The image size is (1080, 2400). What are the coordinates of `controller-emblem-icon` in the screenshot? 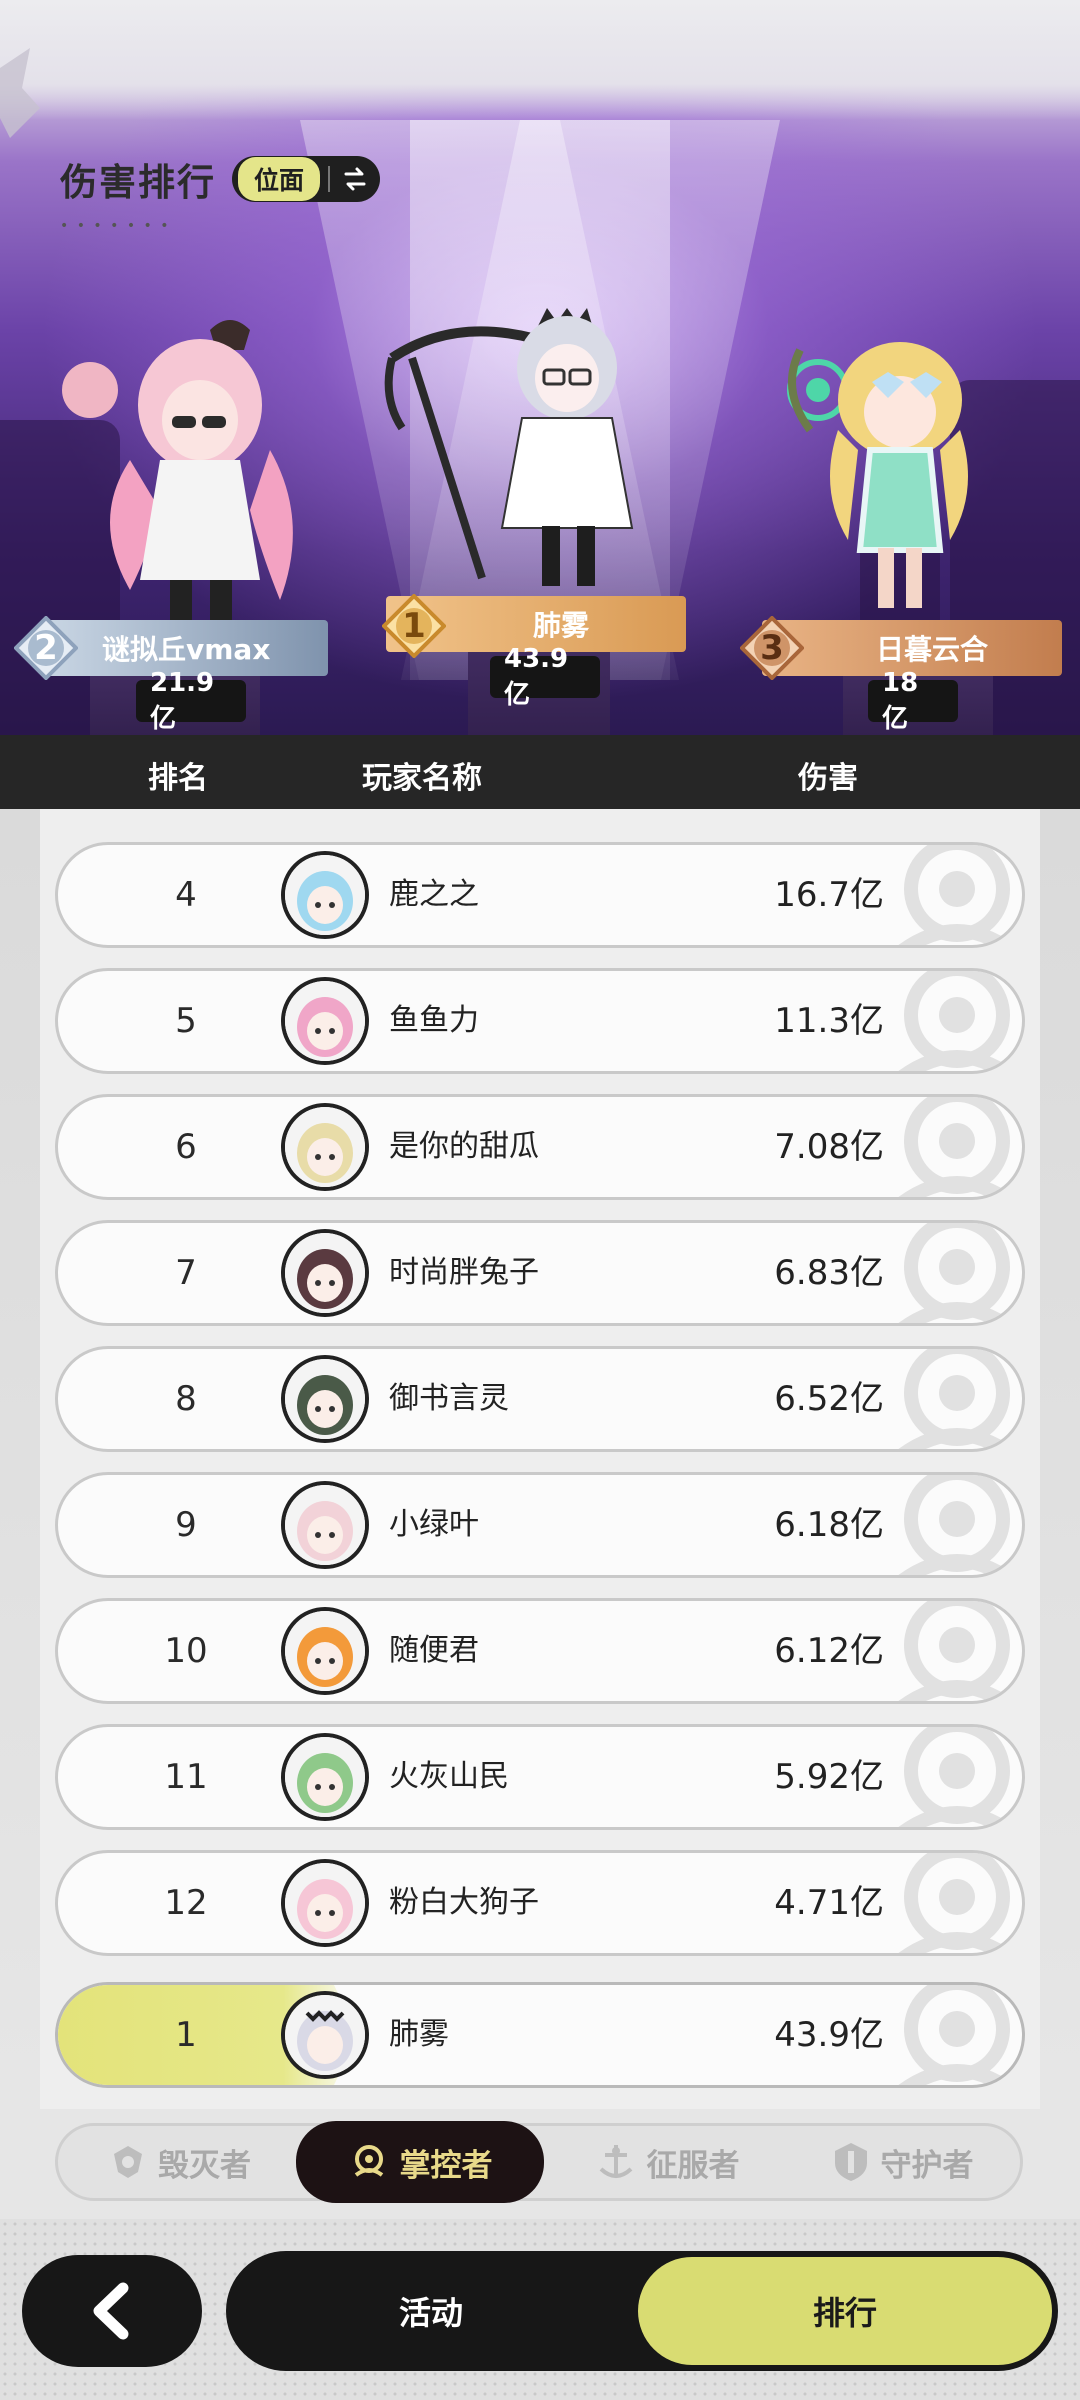 It's located at (368, 2161).